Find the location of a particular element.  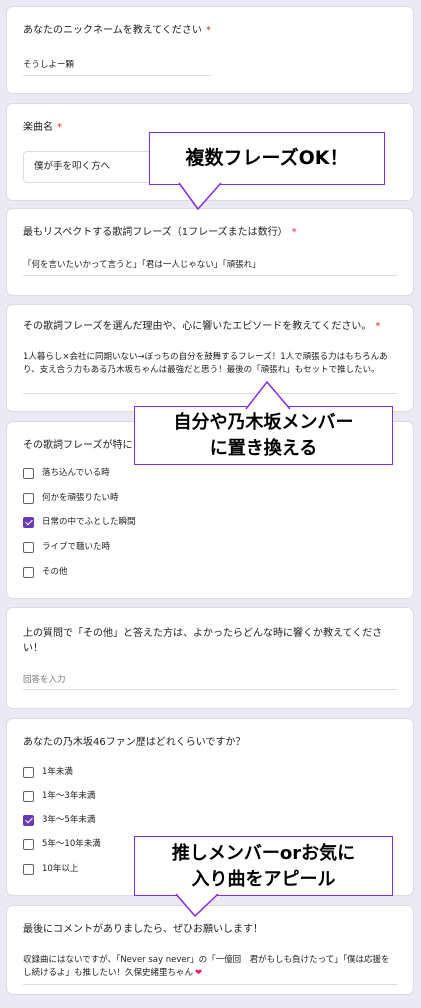

heart-icon: ❤ is located at coordinates (199, 973).